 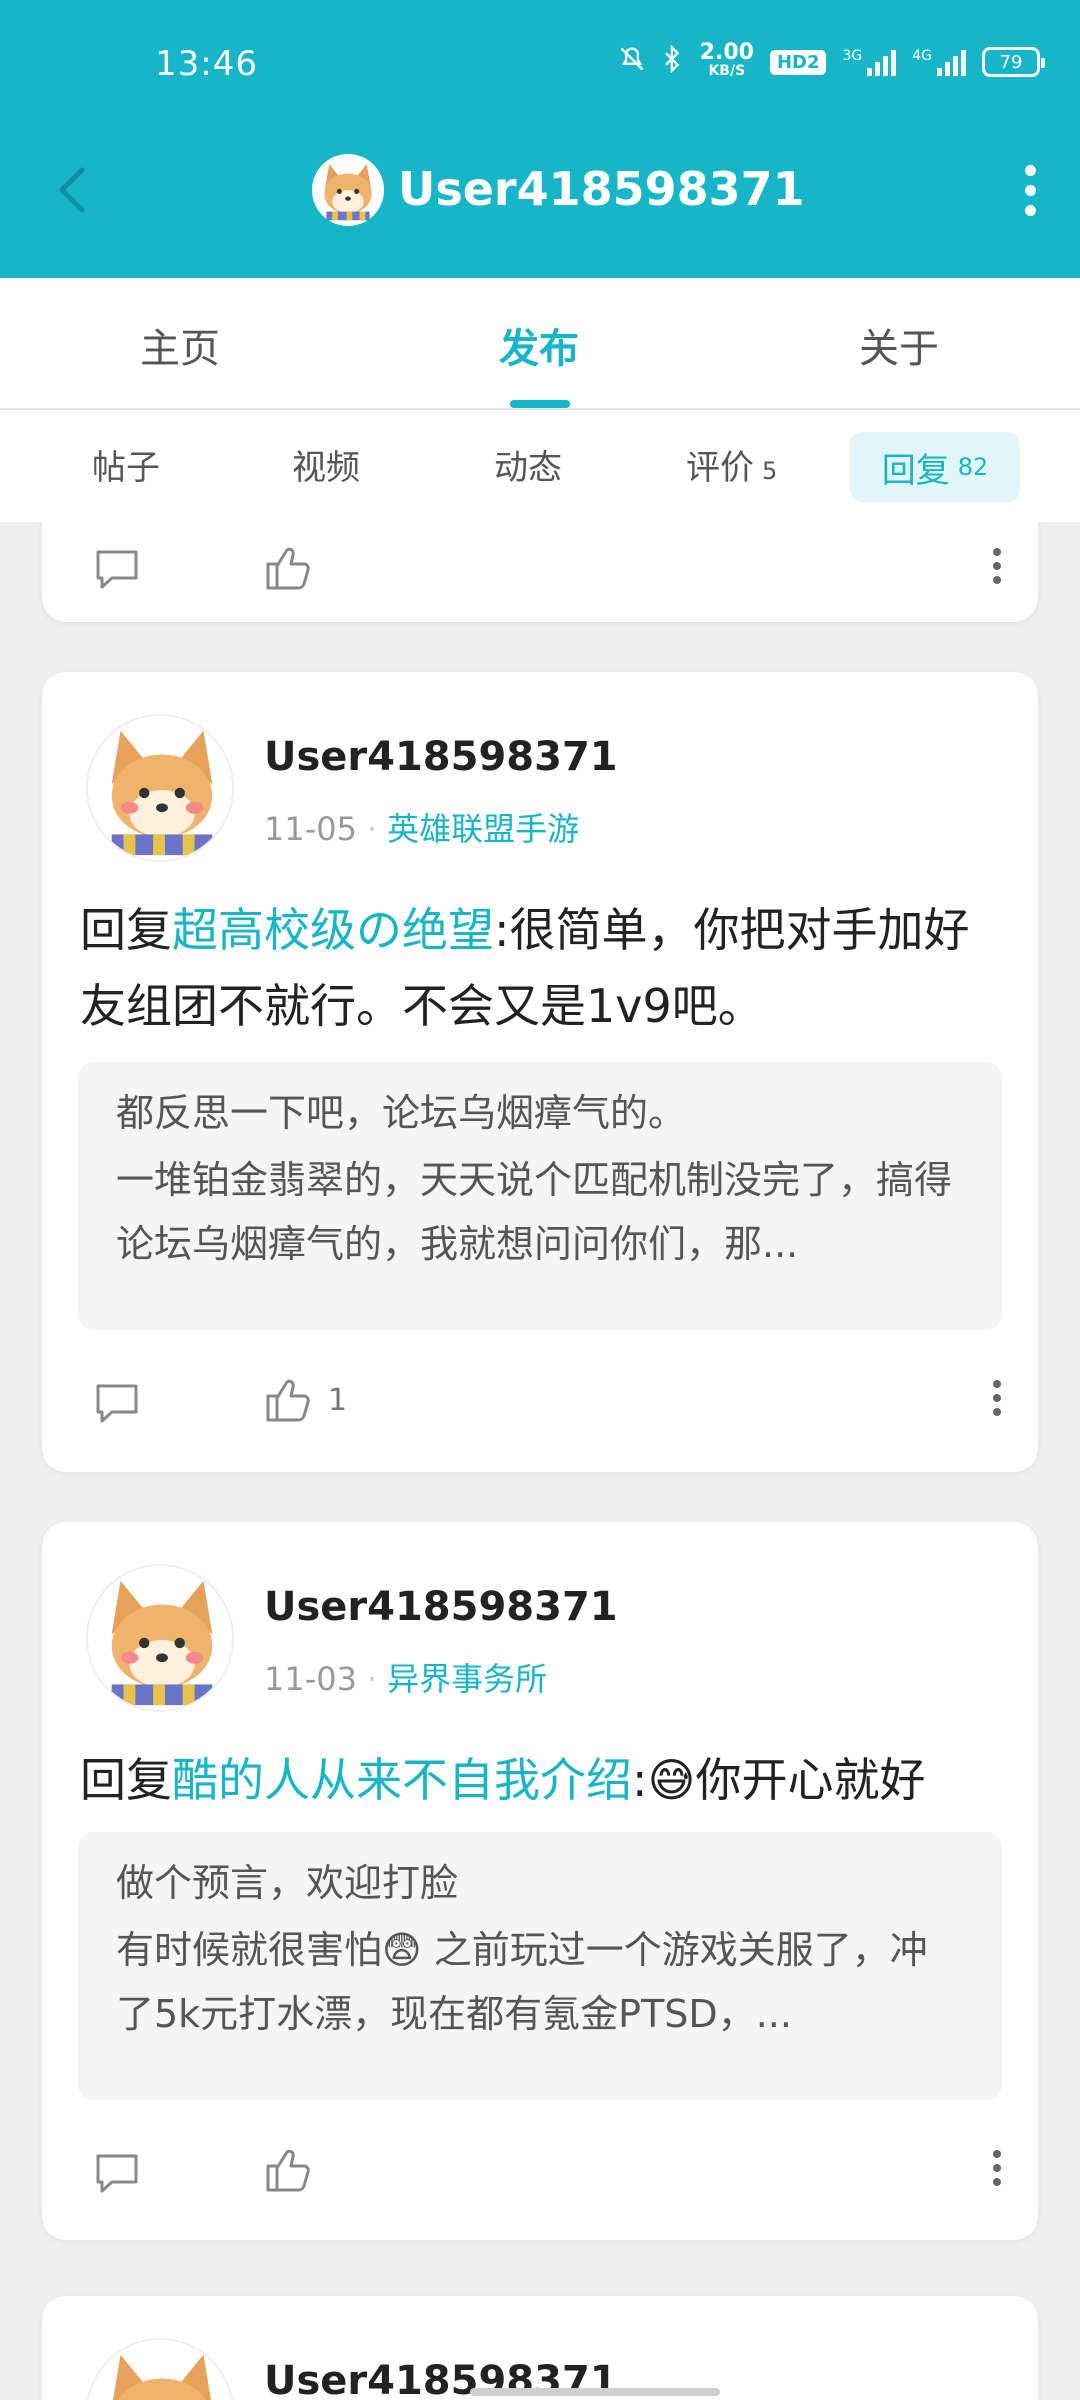 I want to click on battery-icon: 79, so click(x=1013, y=62).